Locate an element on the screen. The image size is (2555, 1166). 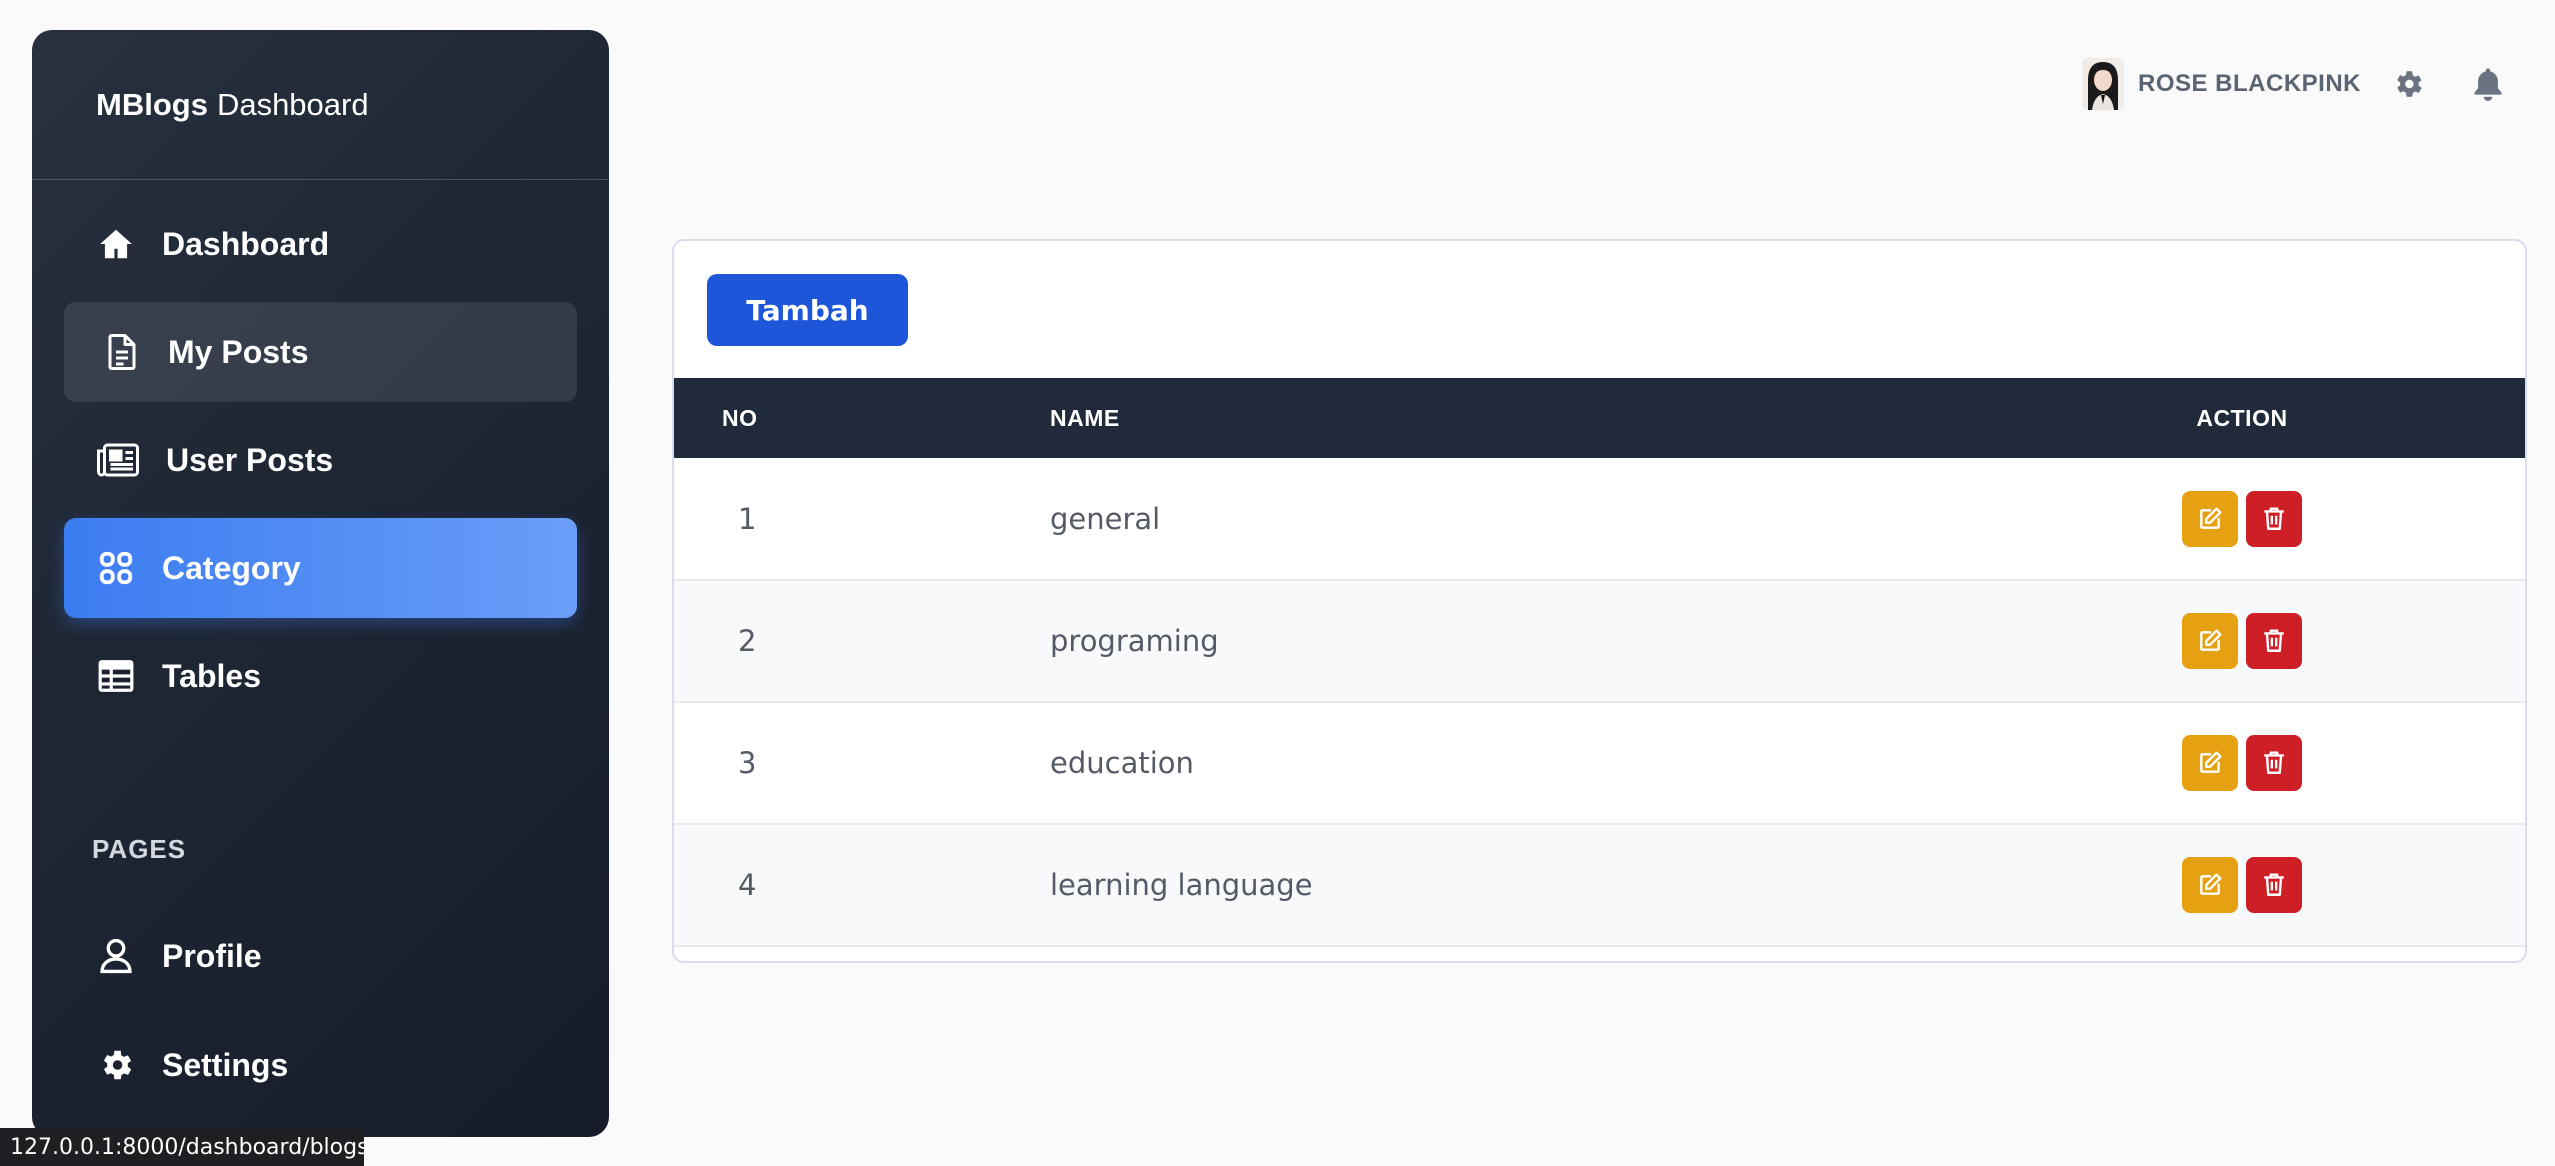
table-row: 1 general is located at coordinates (1599, 519).